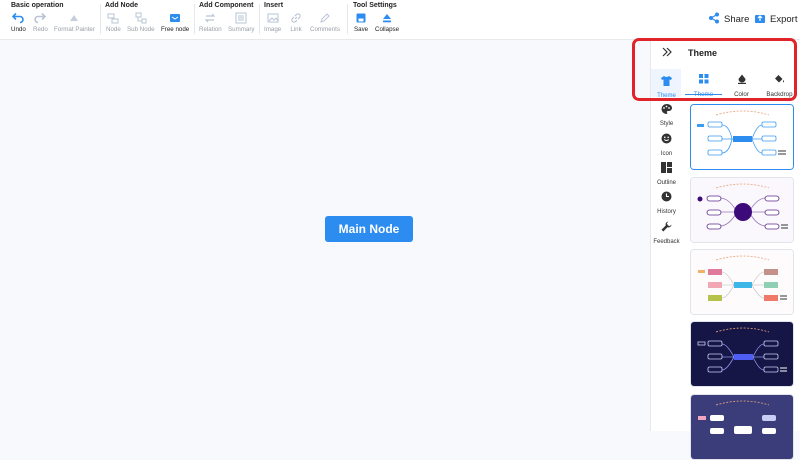 The height and width of the screenshot is (460, 800). I want to click on free-node-icon, so click(175, 18).